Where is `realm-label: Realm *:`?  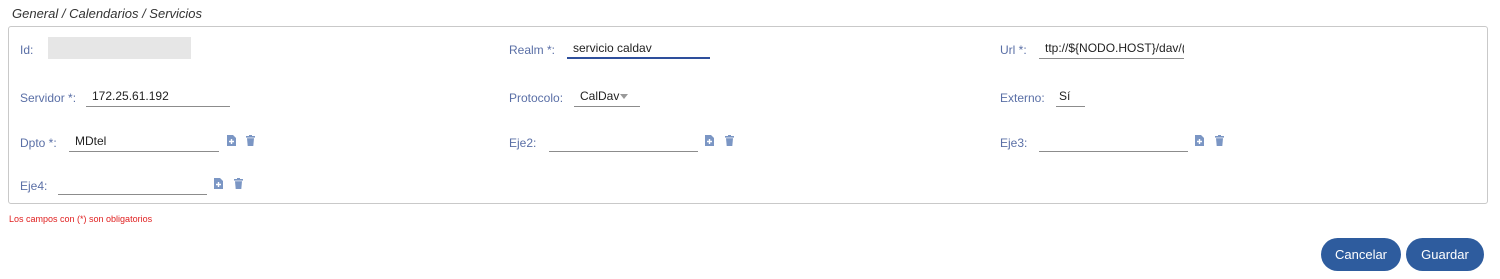 realm-label: Realm *: is located at coordinates (532, 50).